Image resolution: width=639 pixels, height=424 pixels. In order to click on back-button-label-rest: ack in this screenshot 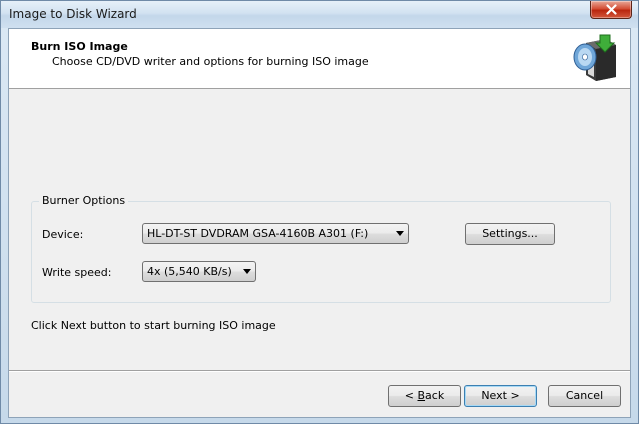, I will do `click(435, 395)`.